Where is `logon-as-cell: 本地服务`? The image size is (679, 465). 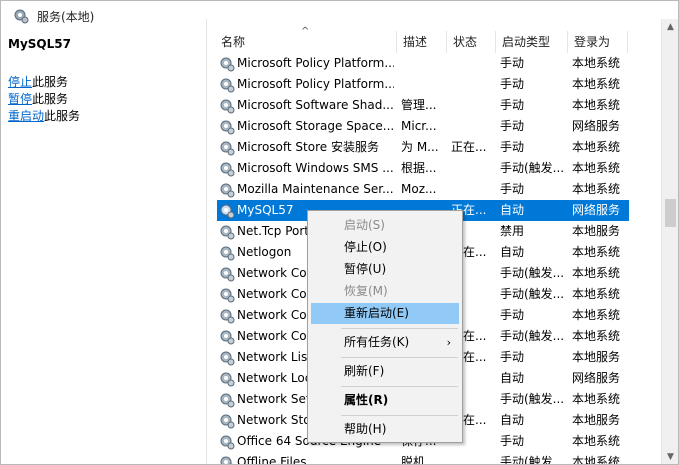 logon-as-cell: 本地服务 is located at coordinates (596, 357).